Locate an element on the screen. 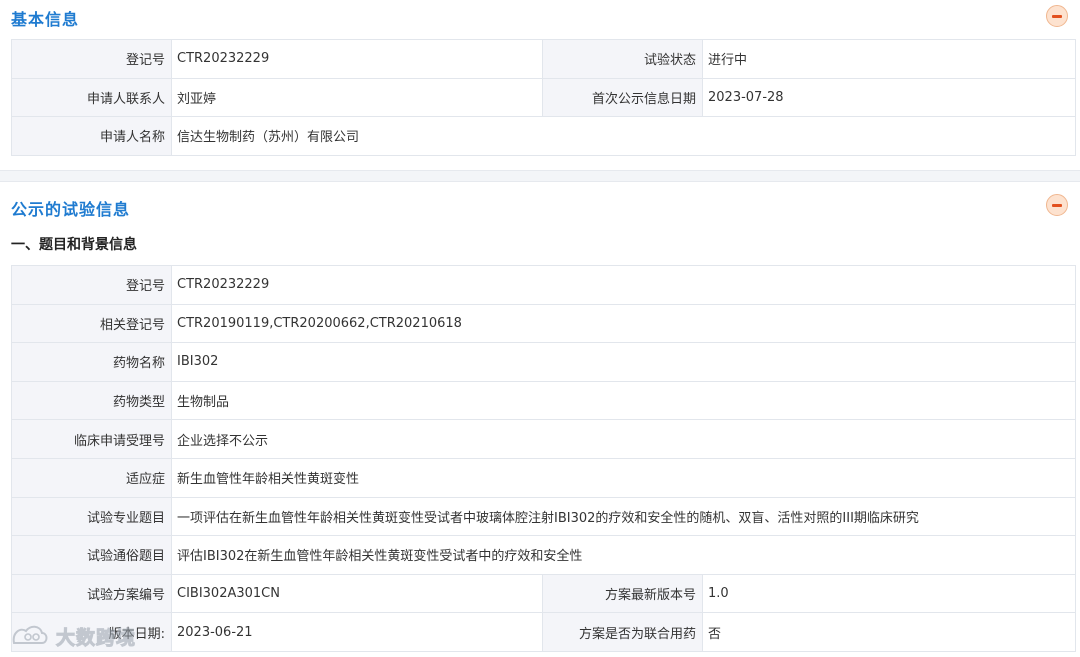 This screenshot has width=1080, height=657. table-row: 版本日期: 2023-06-21 方案是否为联合用药 否 is located at coordinates (544, 632).